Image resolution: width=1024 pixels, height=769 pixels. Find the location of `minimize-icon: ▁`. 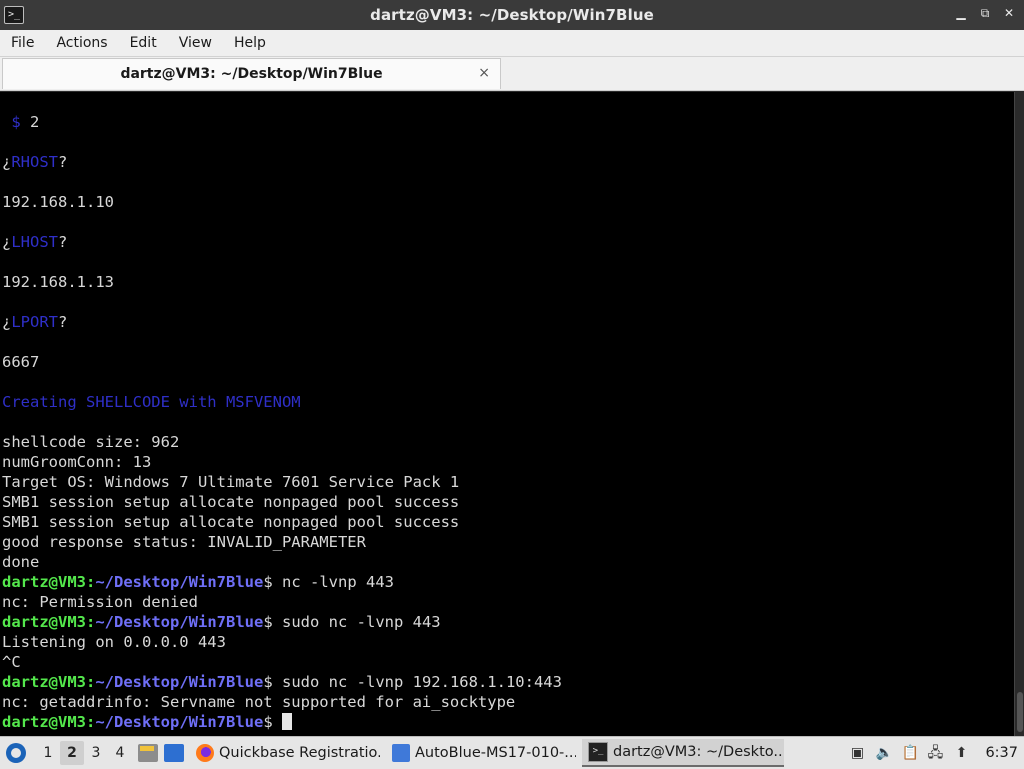

minimize-icon: ▁ is located at coordinates (961, 13).